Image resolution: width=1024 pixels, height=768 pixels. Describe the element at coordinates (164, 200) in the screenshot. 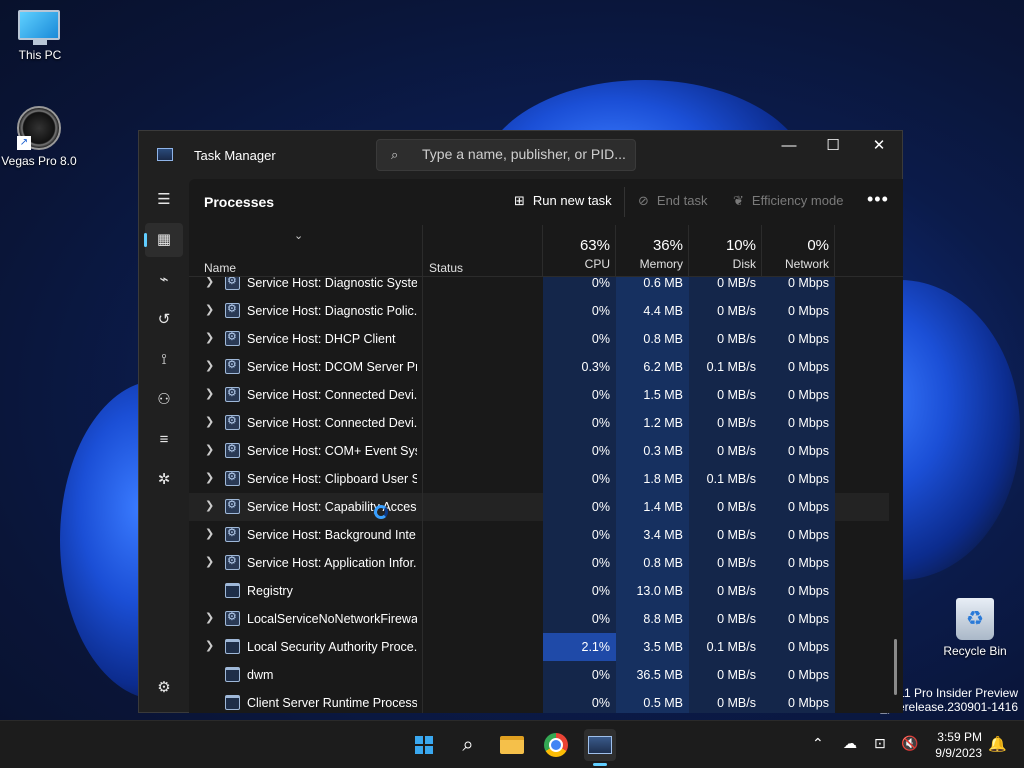

I see `hamburger-menu-icon: ☰` at that location.